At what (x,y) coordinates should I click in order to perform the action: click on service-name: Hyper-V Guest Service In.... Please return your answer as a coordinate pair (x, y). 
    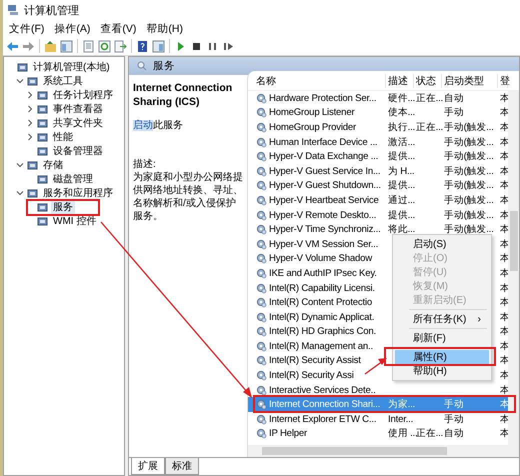
    Looking at the image, I should click on (324, 171).